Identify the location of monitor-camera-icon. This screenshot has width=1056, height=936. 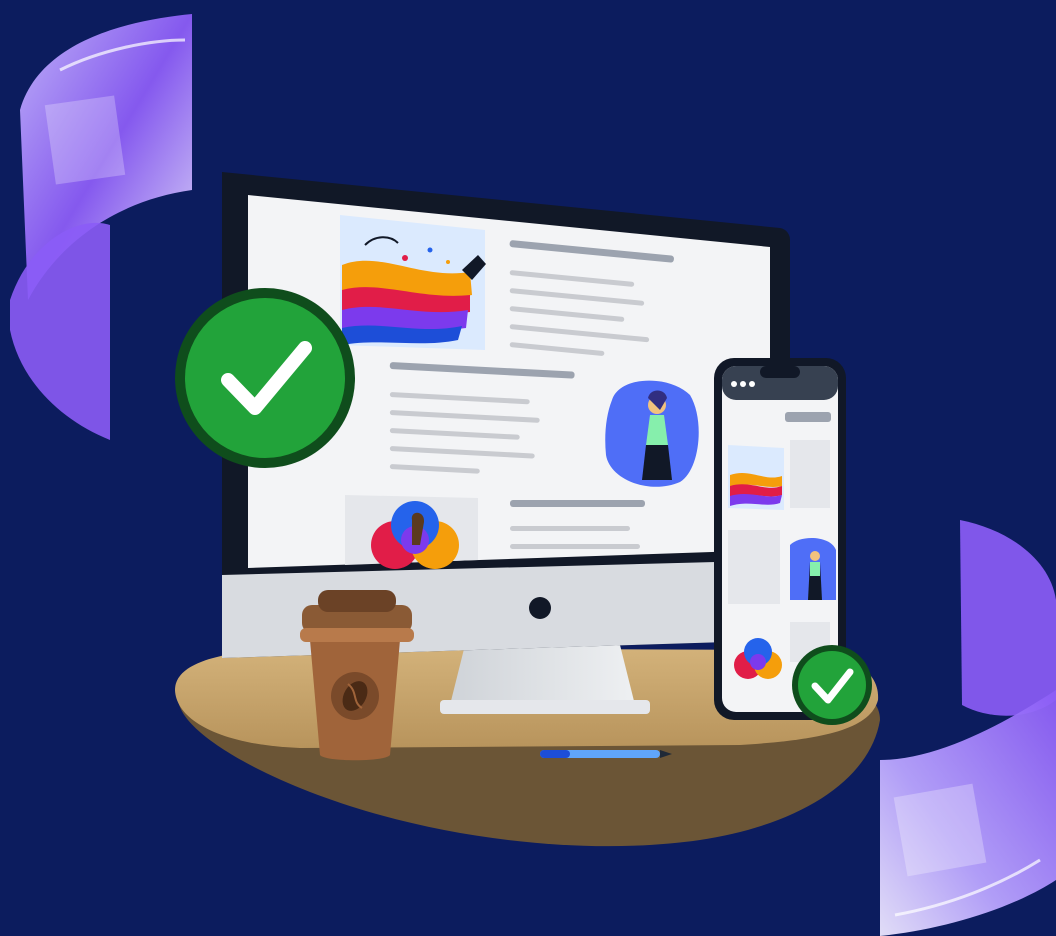
(540, 608).